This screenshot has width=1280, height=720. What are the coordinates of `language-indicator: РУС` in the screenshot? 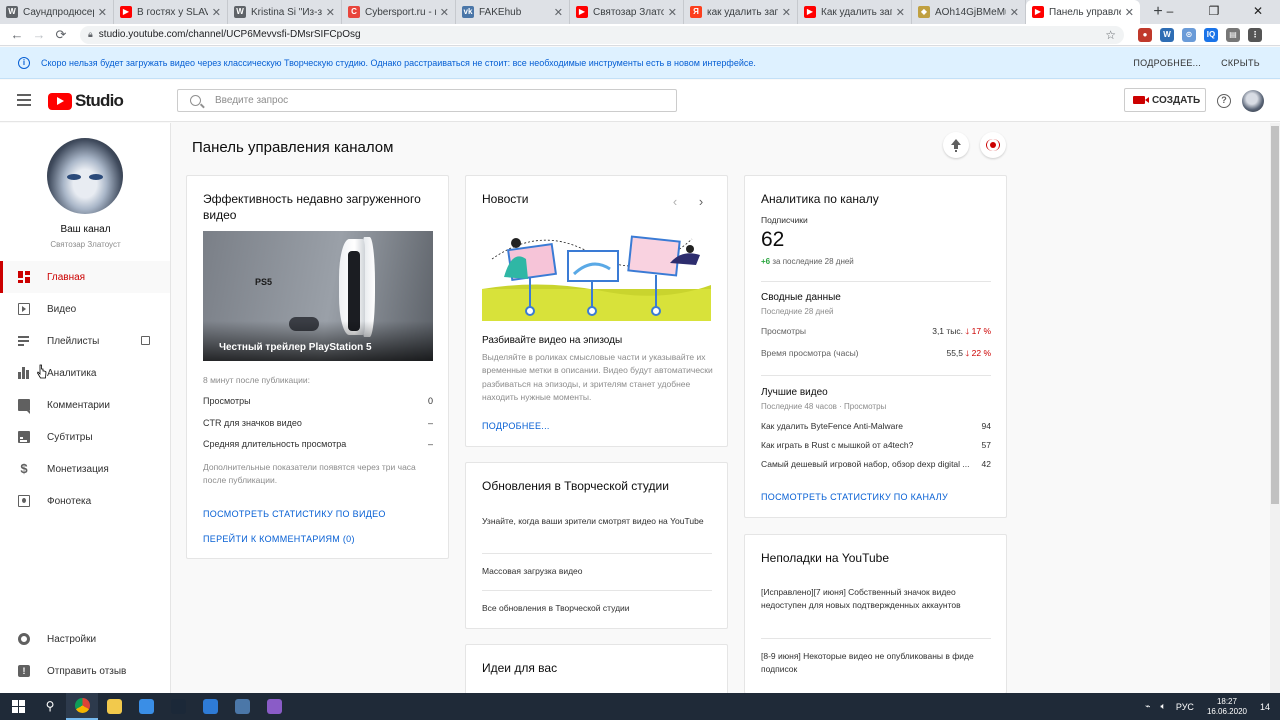 It's located at (1185, 707).